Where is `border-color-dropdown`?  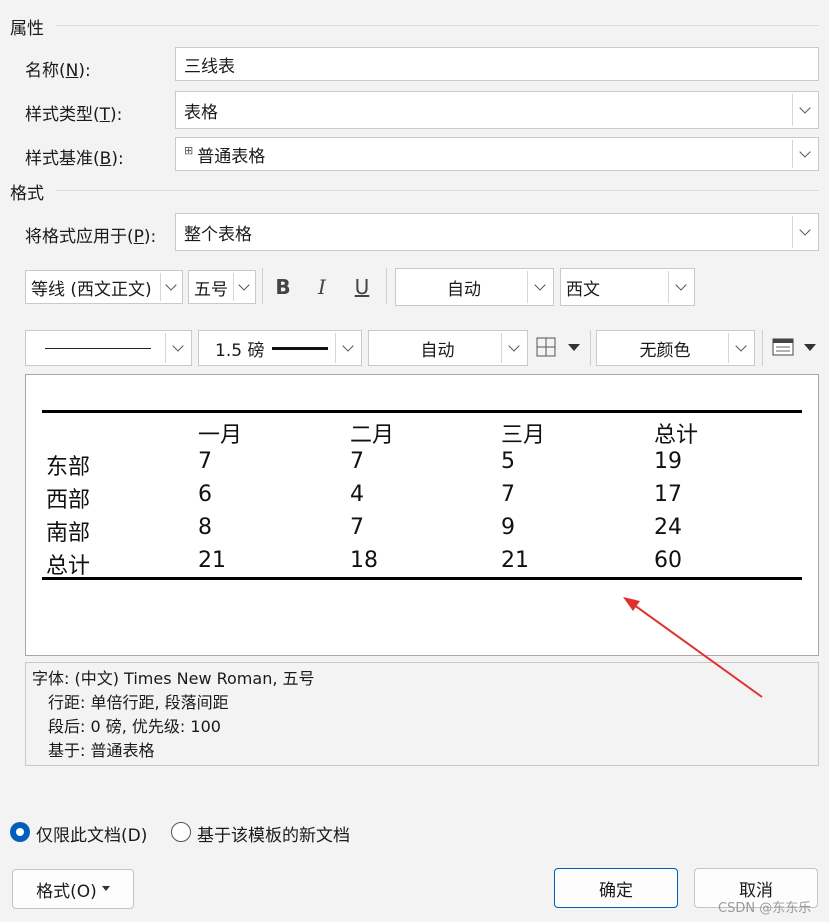 border-color-dropdown is located at coordinates (513, 348).